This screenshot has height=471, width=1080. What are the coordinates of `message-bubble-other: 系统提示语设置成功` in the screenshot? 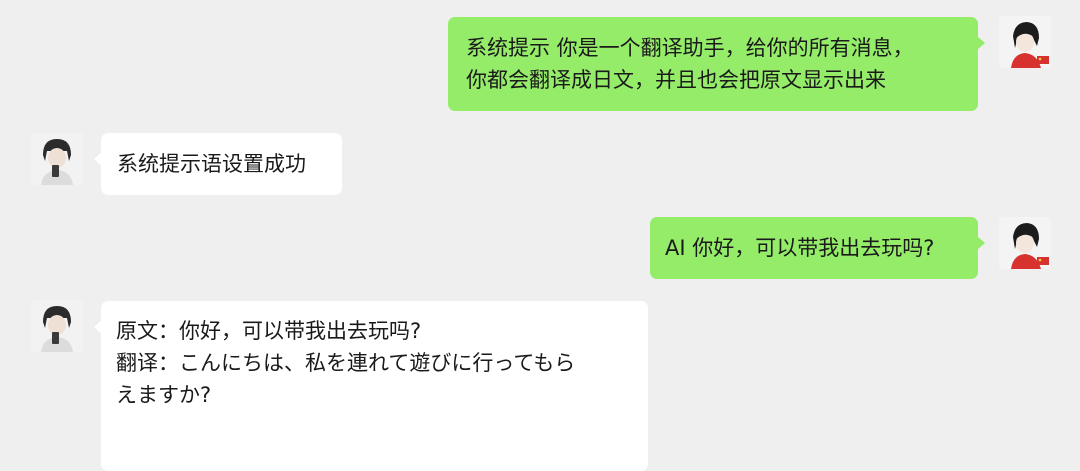 It's located at (218, 164).